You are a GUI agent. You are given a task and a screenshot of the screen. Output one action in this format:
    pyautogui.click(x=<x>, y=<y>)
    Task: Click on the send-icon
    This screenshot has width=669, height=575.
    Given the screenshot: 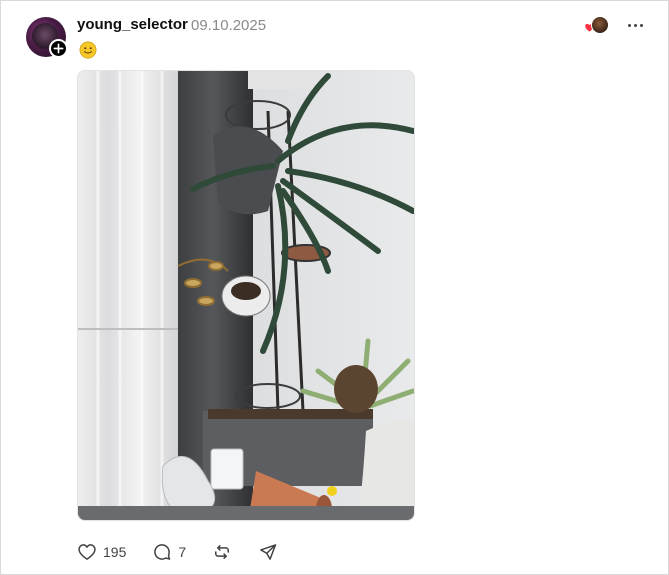 What is the action you would take?
    pyautogui.click(x=268, y=552)
    